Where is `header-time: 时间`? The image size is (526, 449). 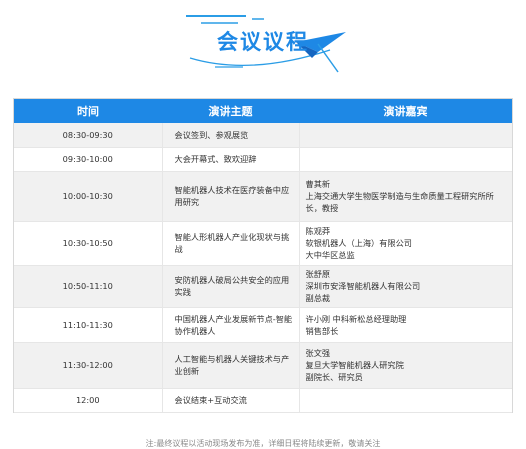
header-time: 时间 is located at coordinates (88, 111).